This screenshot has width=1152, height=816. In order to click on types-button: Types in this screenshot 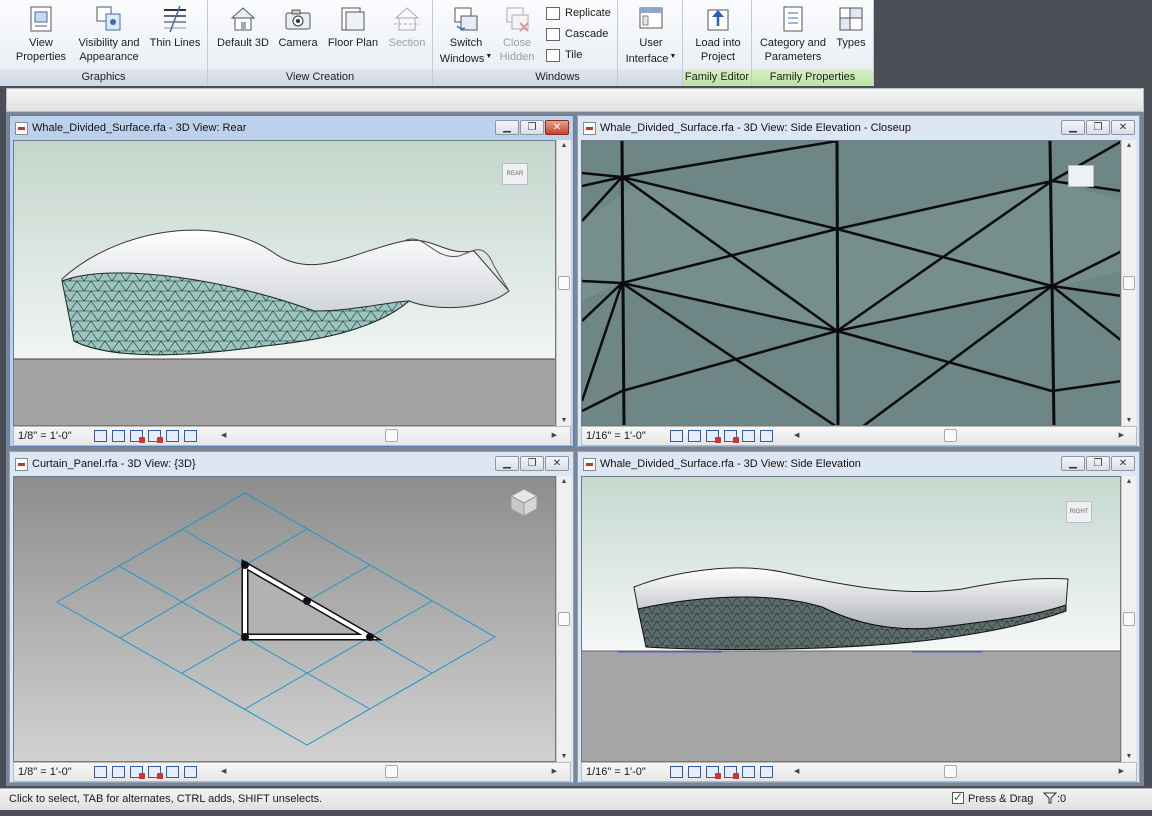, I will do `click(851, 27)`.